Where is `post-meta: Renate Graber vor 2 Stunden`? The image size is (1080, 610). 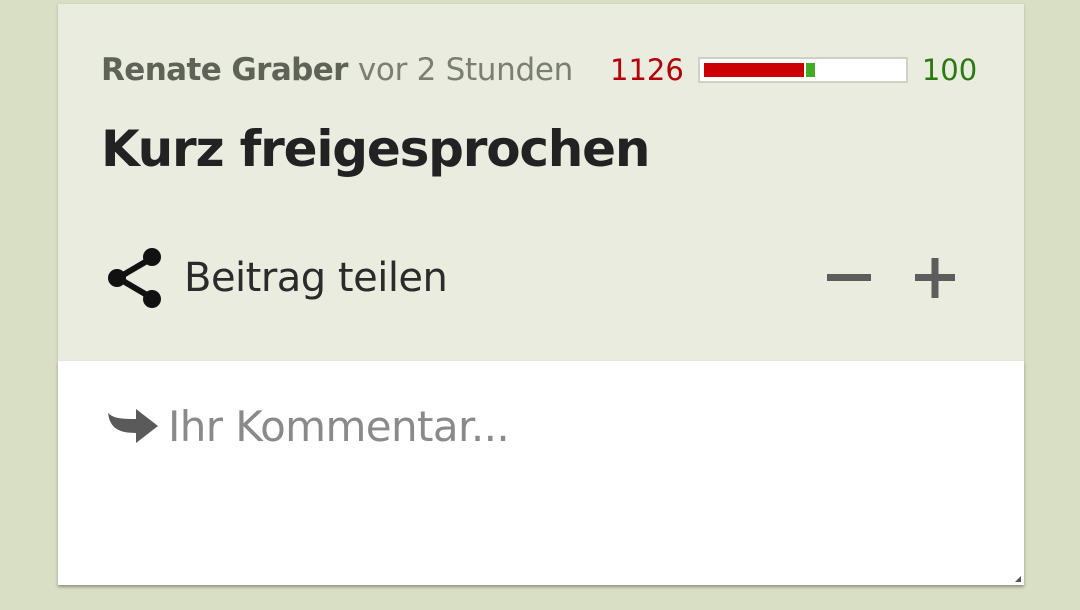
post-meta: Renate Graber vor 2 Stunden is located at coordinates (337, 70).